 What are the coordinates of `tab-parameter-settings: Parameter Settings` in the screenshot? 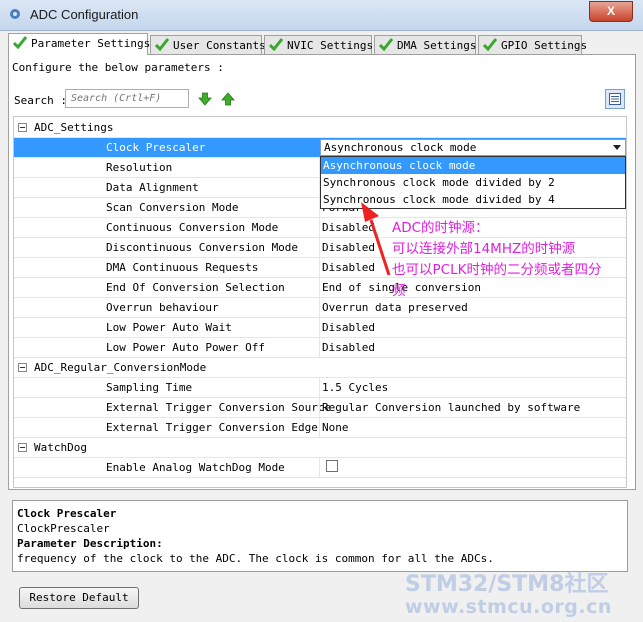 It's located at (79, 44).